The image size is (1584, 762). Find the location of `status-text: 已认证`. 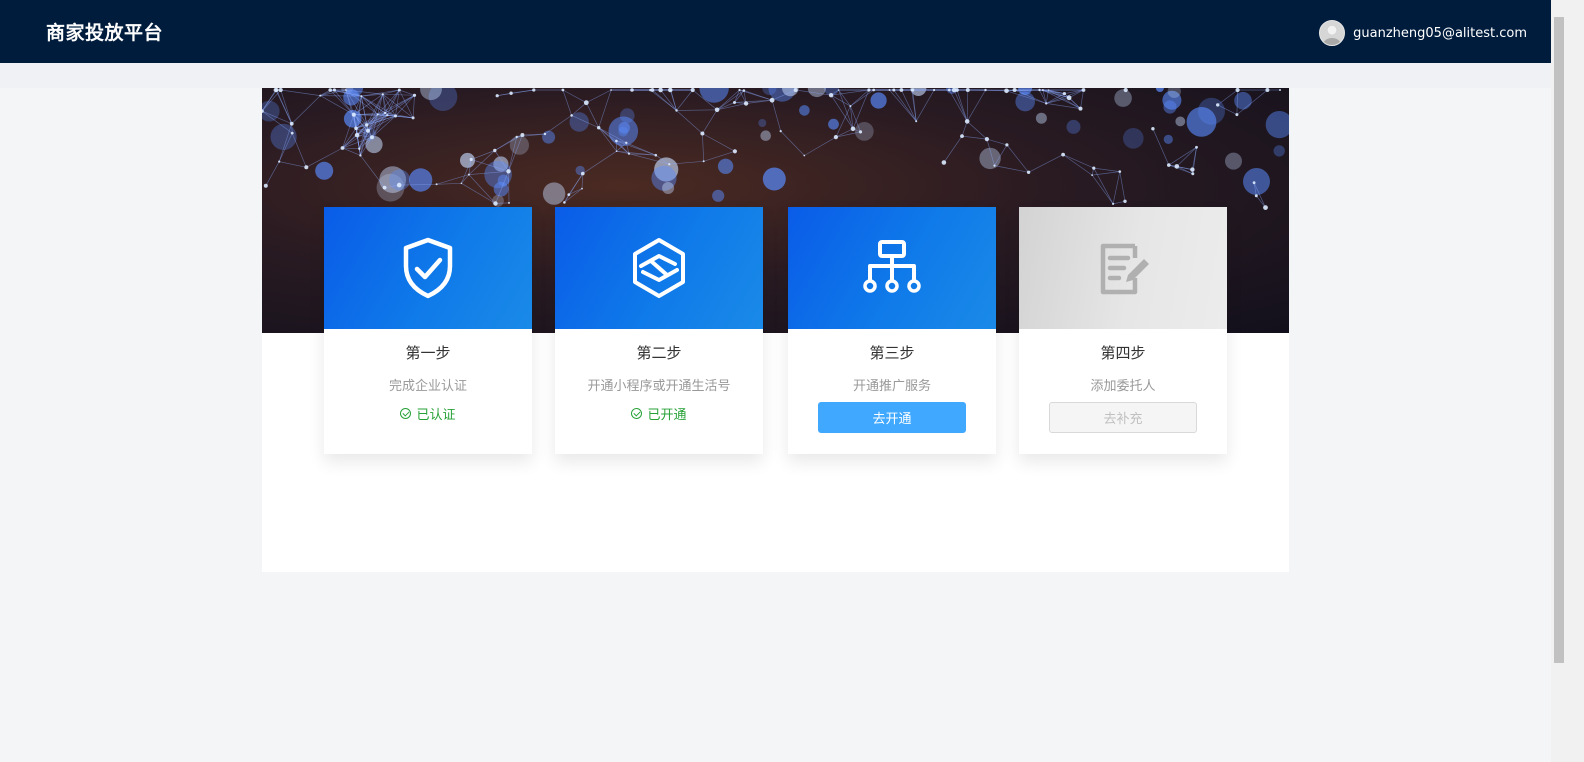

status-text: 已认证 is located at coordinates (436, 415).